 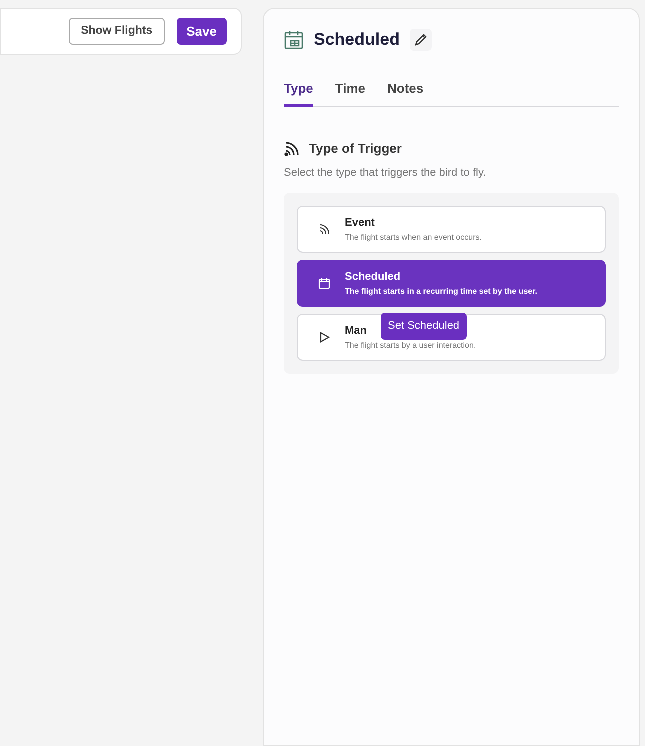 What do you see at coordinates (356, 332) in the screenshot?
I see `option-label: Man` at bounding box center [356, 332].